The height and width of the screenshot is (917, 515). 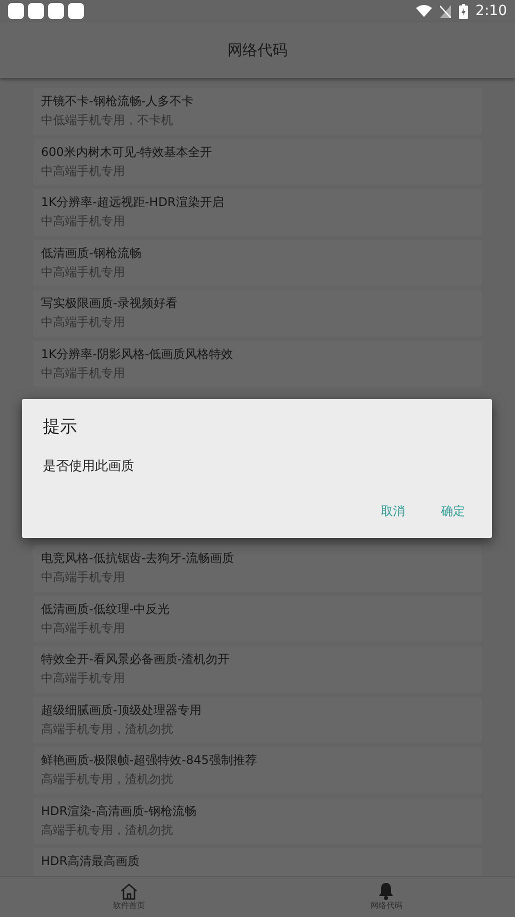 I want to click on cancel-button: 取消, so click(x=393, y=511).